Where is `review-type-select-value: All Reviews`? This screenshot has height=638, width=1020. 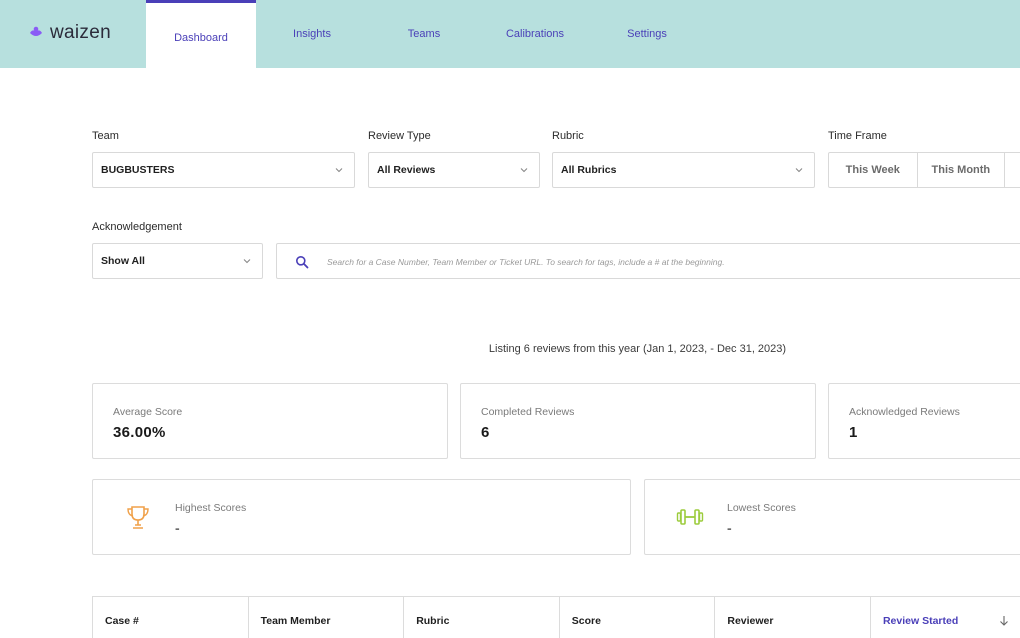
review-type-select-value: All Reviews is located at coordinates (406, 170).